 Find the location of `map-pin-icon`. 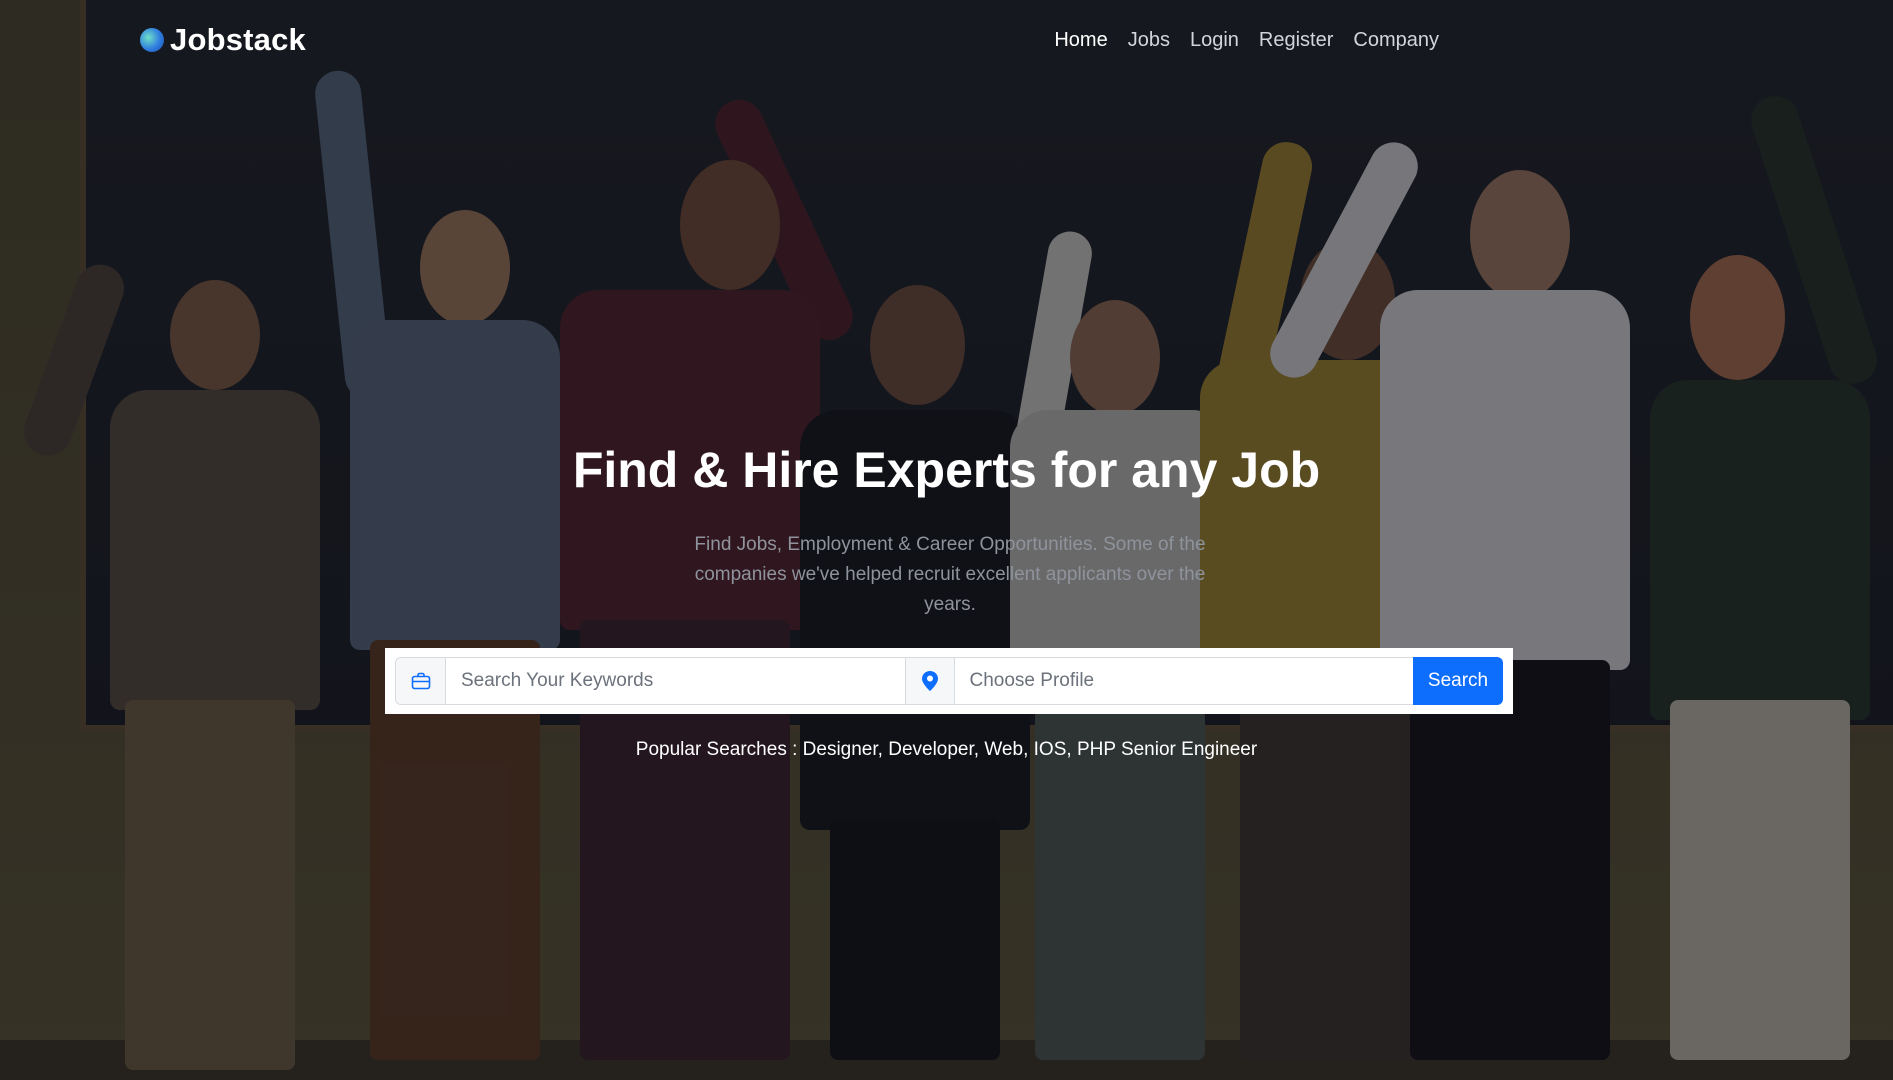

map-pin-icon is located at coordinates (929, 681).